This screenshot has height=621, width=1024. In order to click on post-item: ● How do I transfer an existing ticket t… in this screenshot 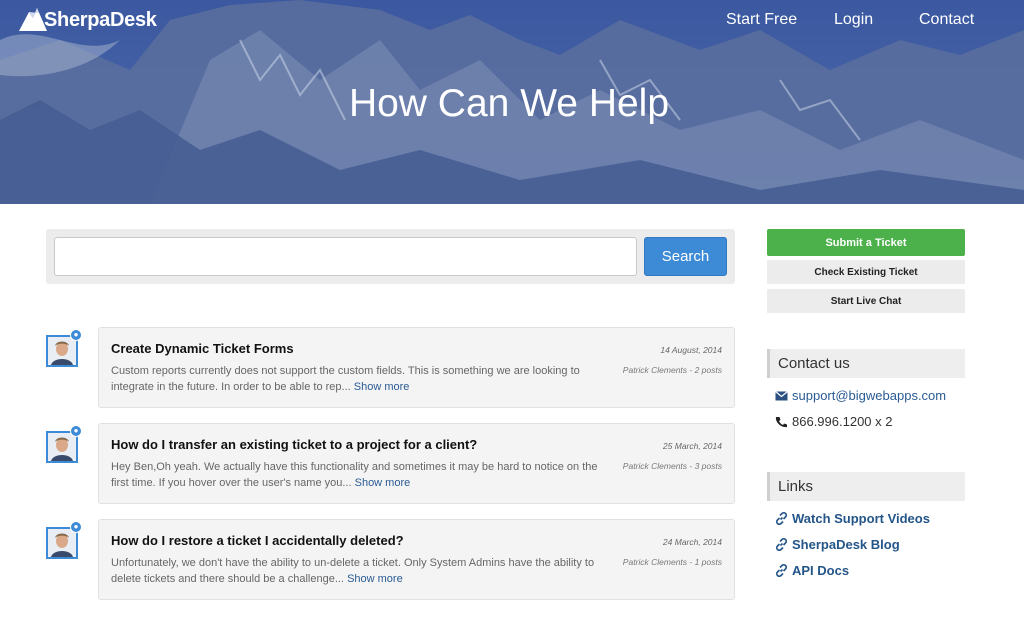, I will do `click(390, 463)`.